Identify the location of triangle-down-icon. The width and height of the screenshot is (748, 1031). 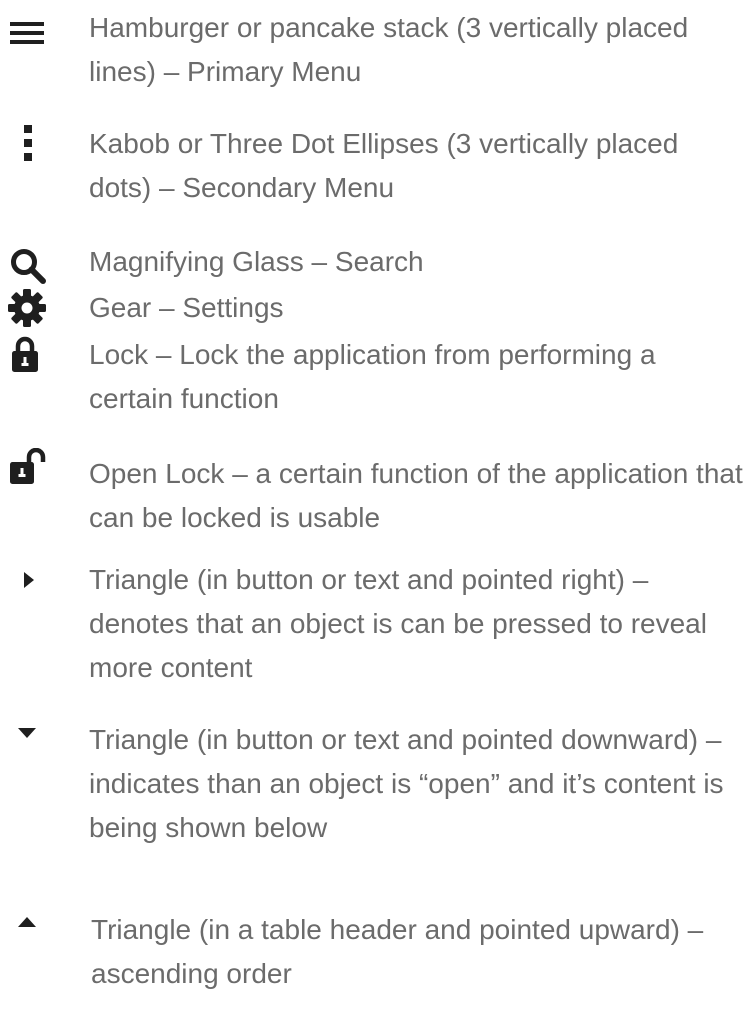
(27, 733).